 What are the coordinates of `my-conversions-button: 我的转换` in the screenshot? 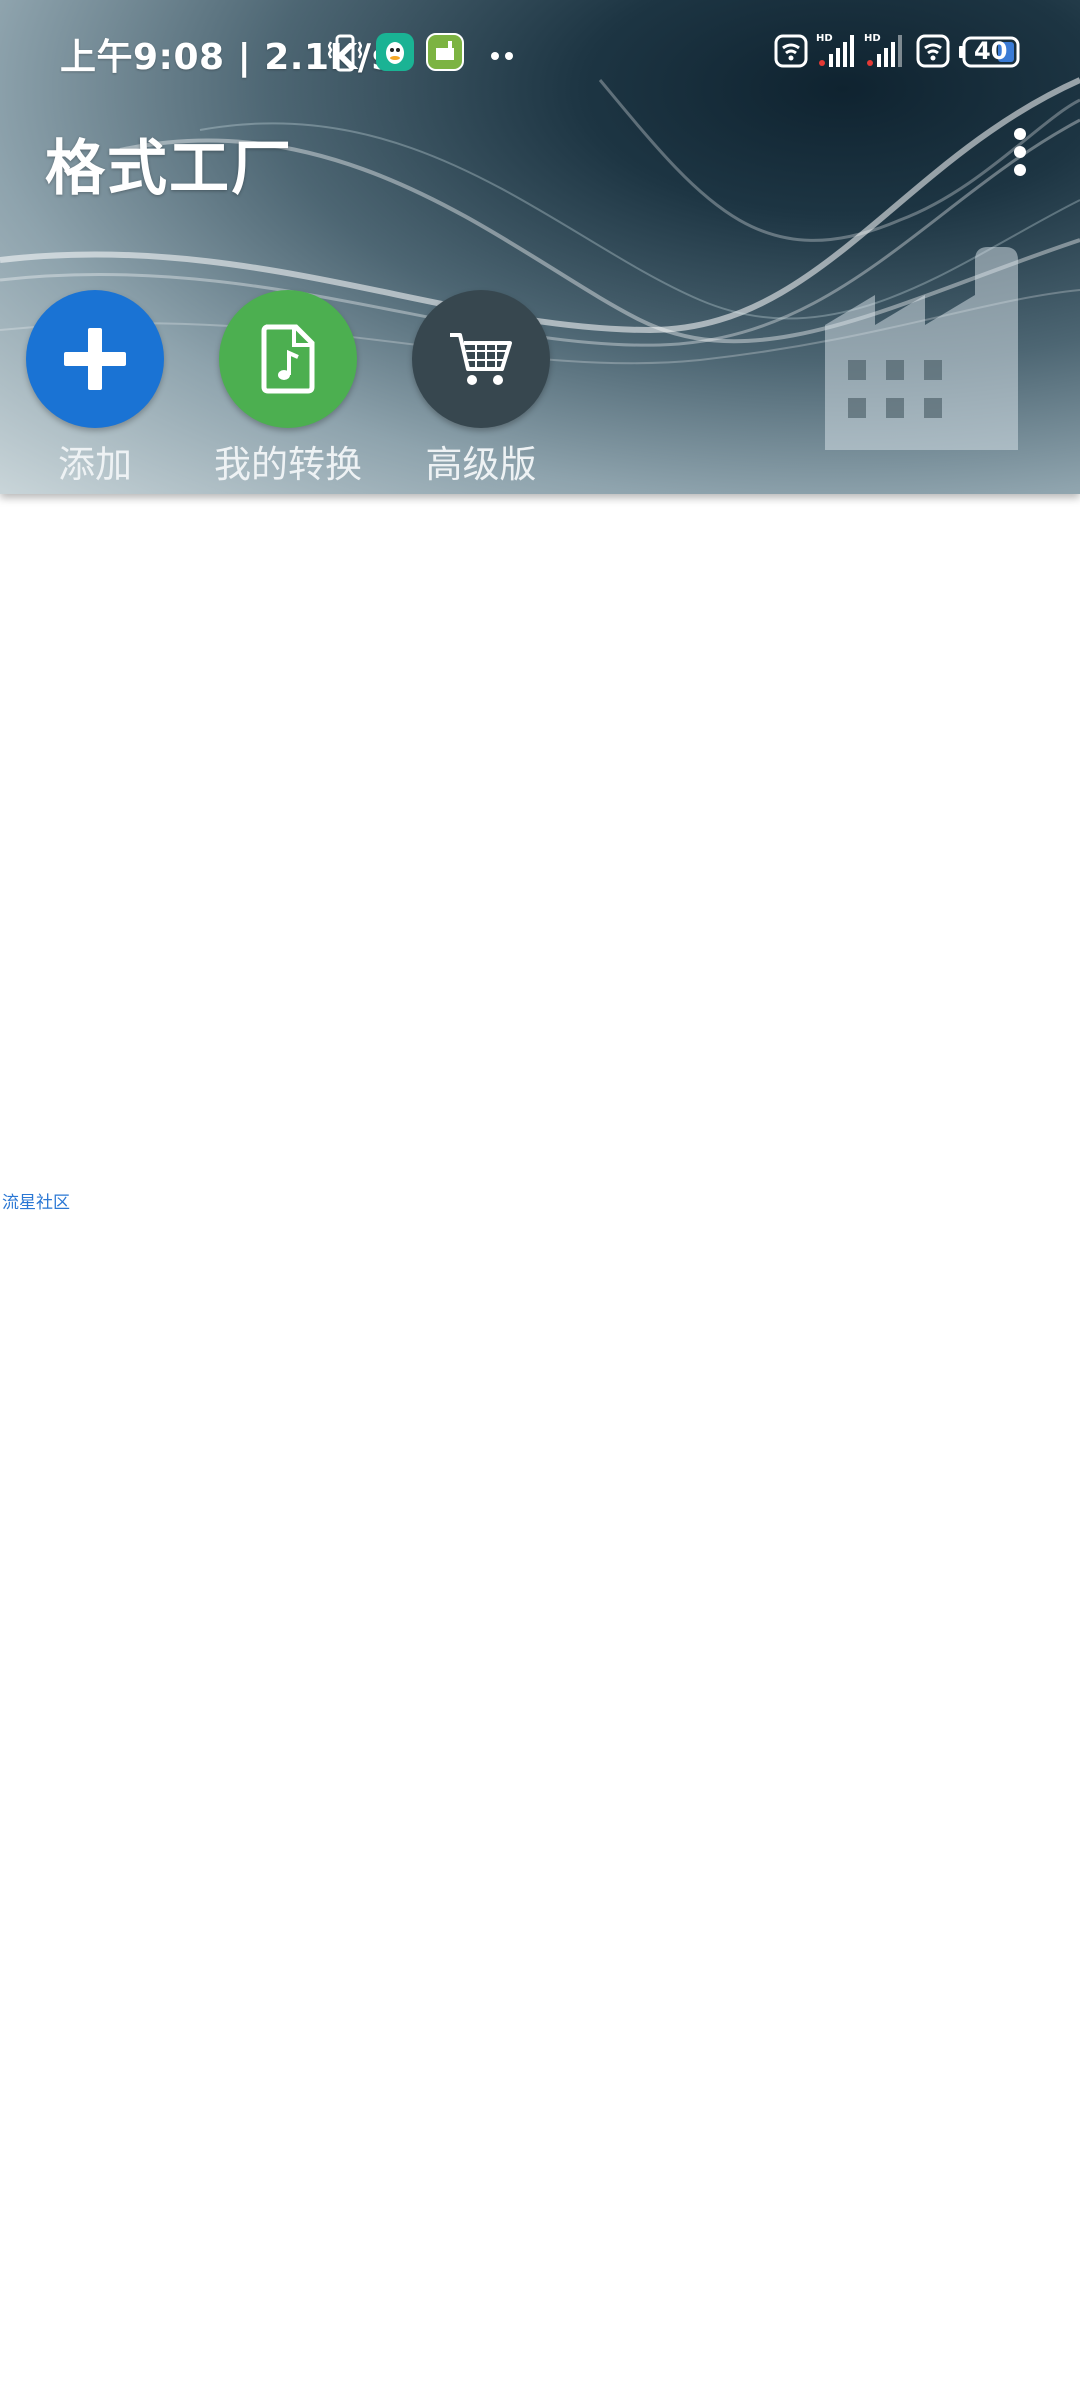 It's located at (288, 389).